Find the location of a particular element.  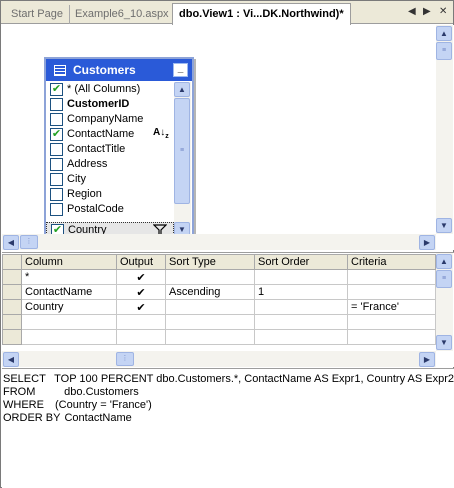

table-title: Customers is located at coordinates (104, 70).